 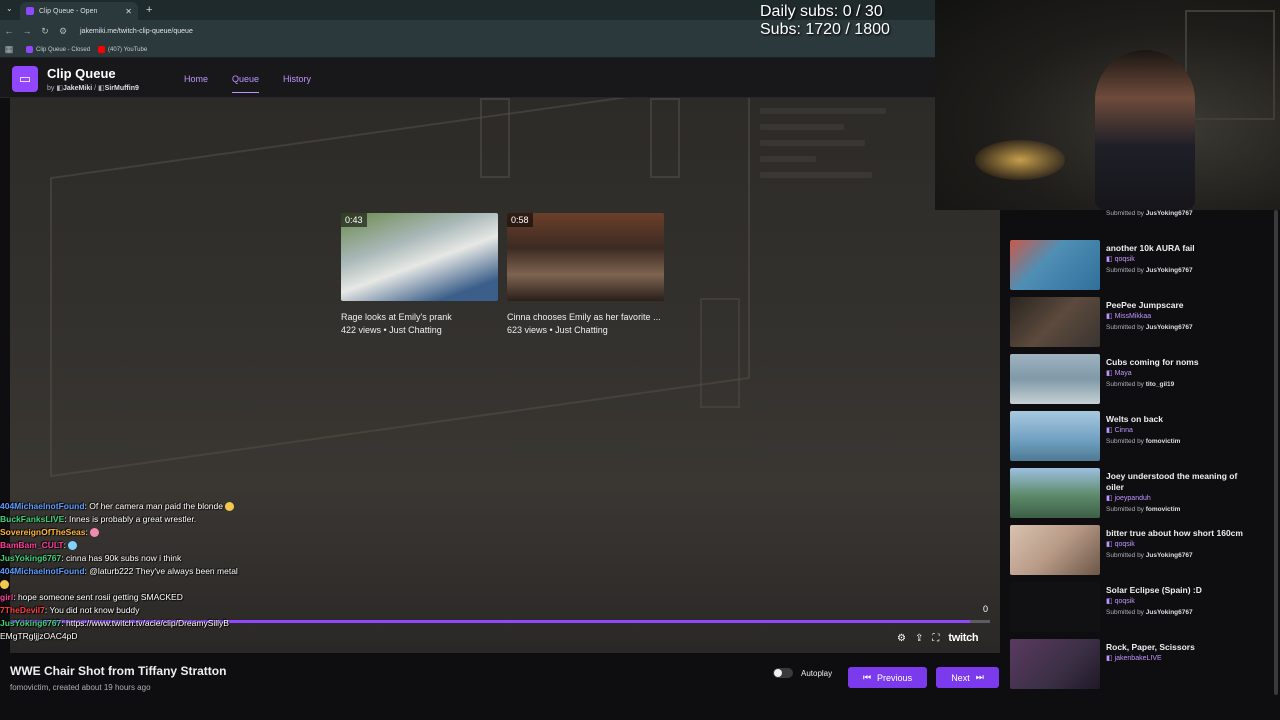 What do you see at coordinates (25, 79) in the screenshot?
I see `tv-logo-icon: ▭` at bounding box center [25, 79].